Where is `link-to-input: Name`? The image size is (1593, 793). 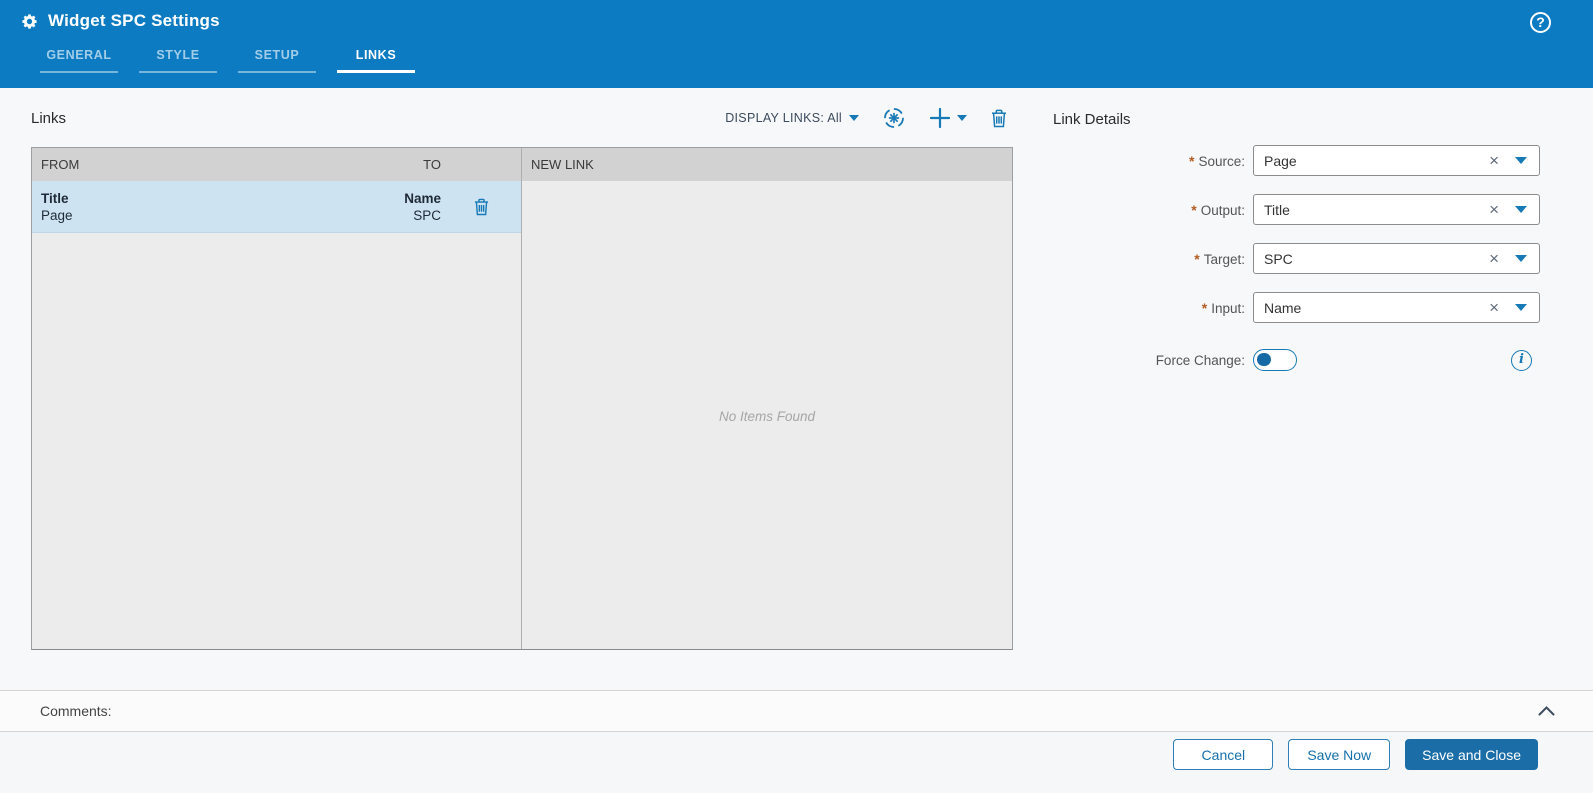 link-to-input: Name is located at coordinates (422, 198).